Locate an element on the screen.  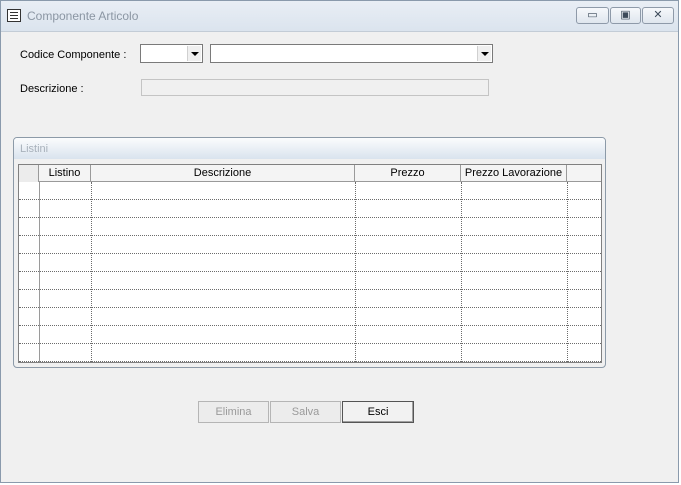
window-title: Componente Articolo is located at coordinates (83, 16).